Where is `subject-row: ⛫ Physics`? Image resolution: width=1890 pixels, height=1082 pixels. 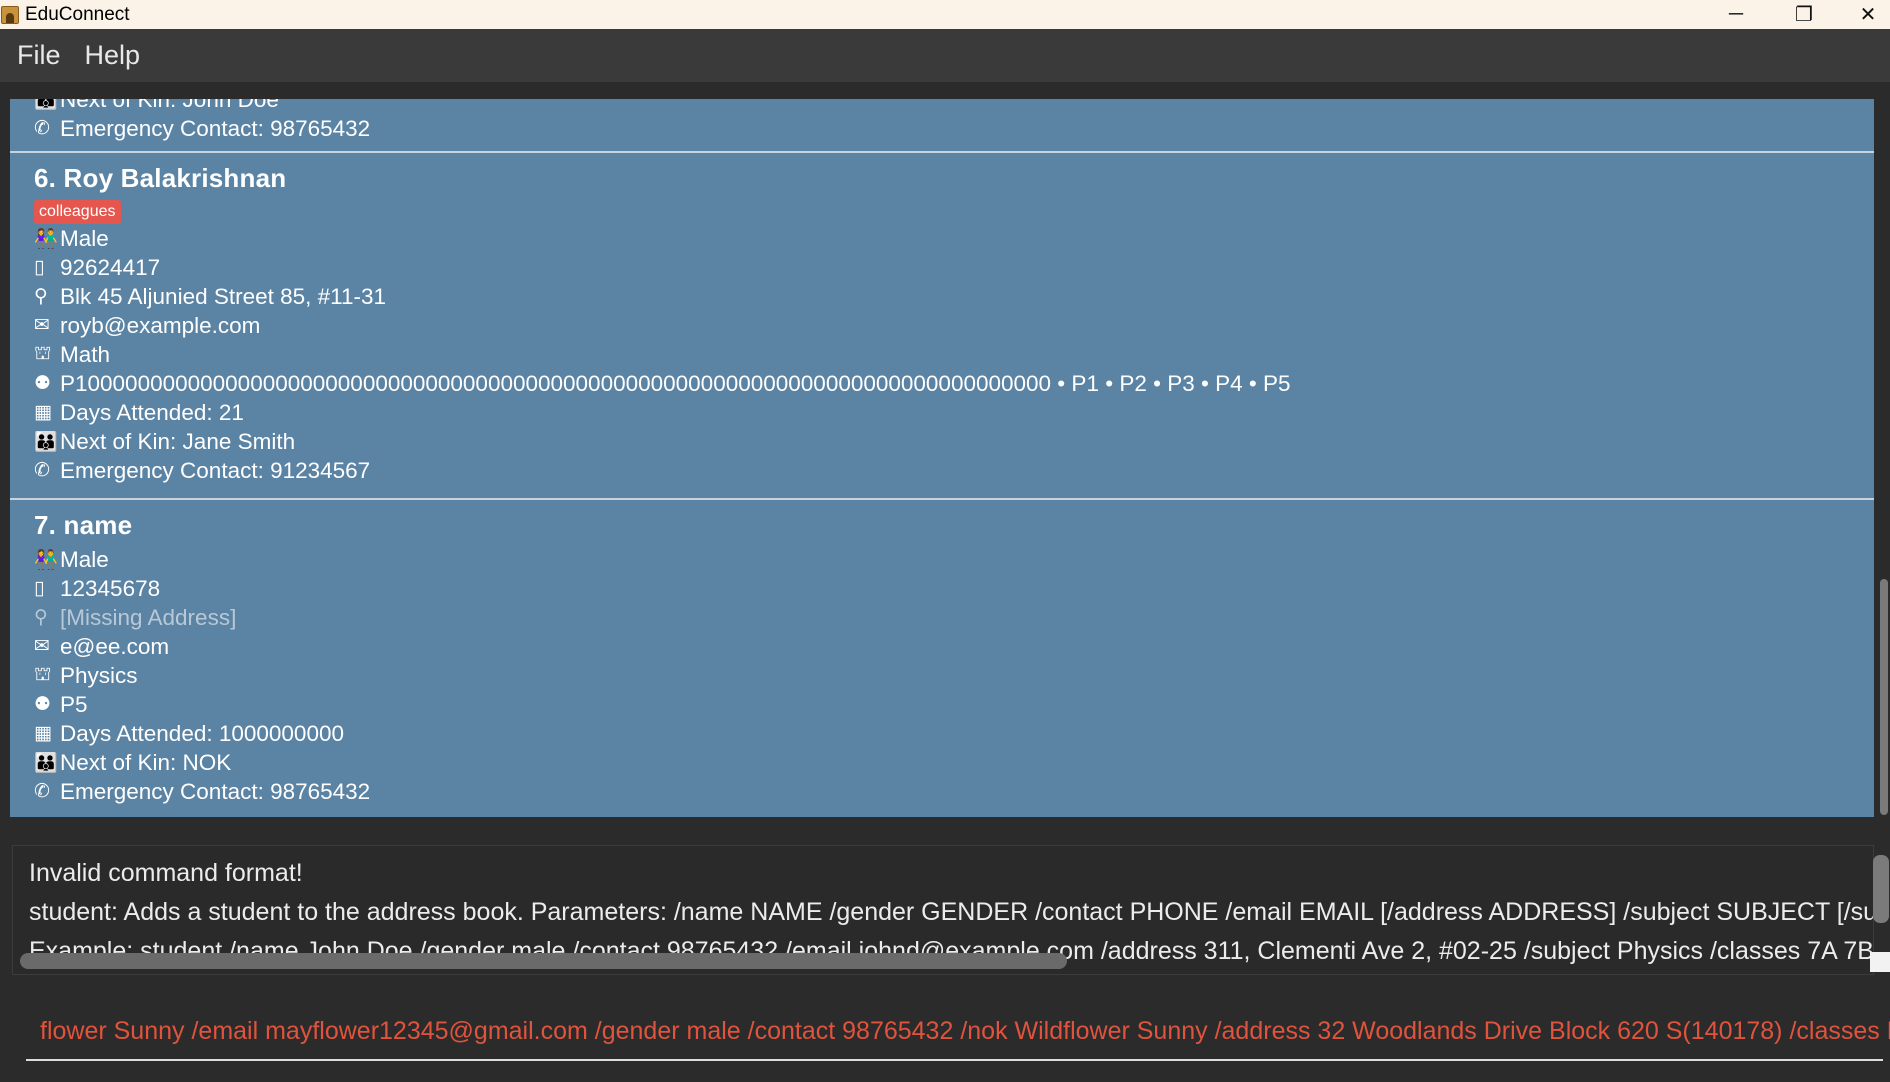 subject-row: ⛫ Physics is located at coordinates (954, 675).